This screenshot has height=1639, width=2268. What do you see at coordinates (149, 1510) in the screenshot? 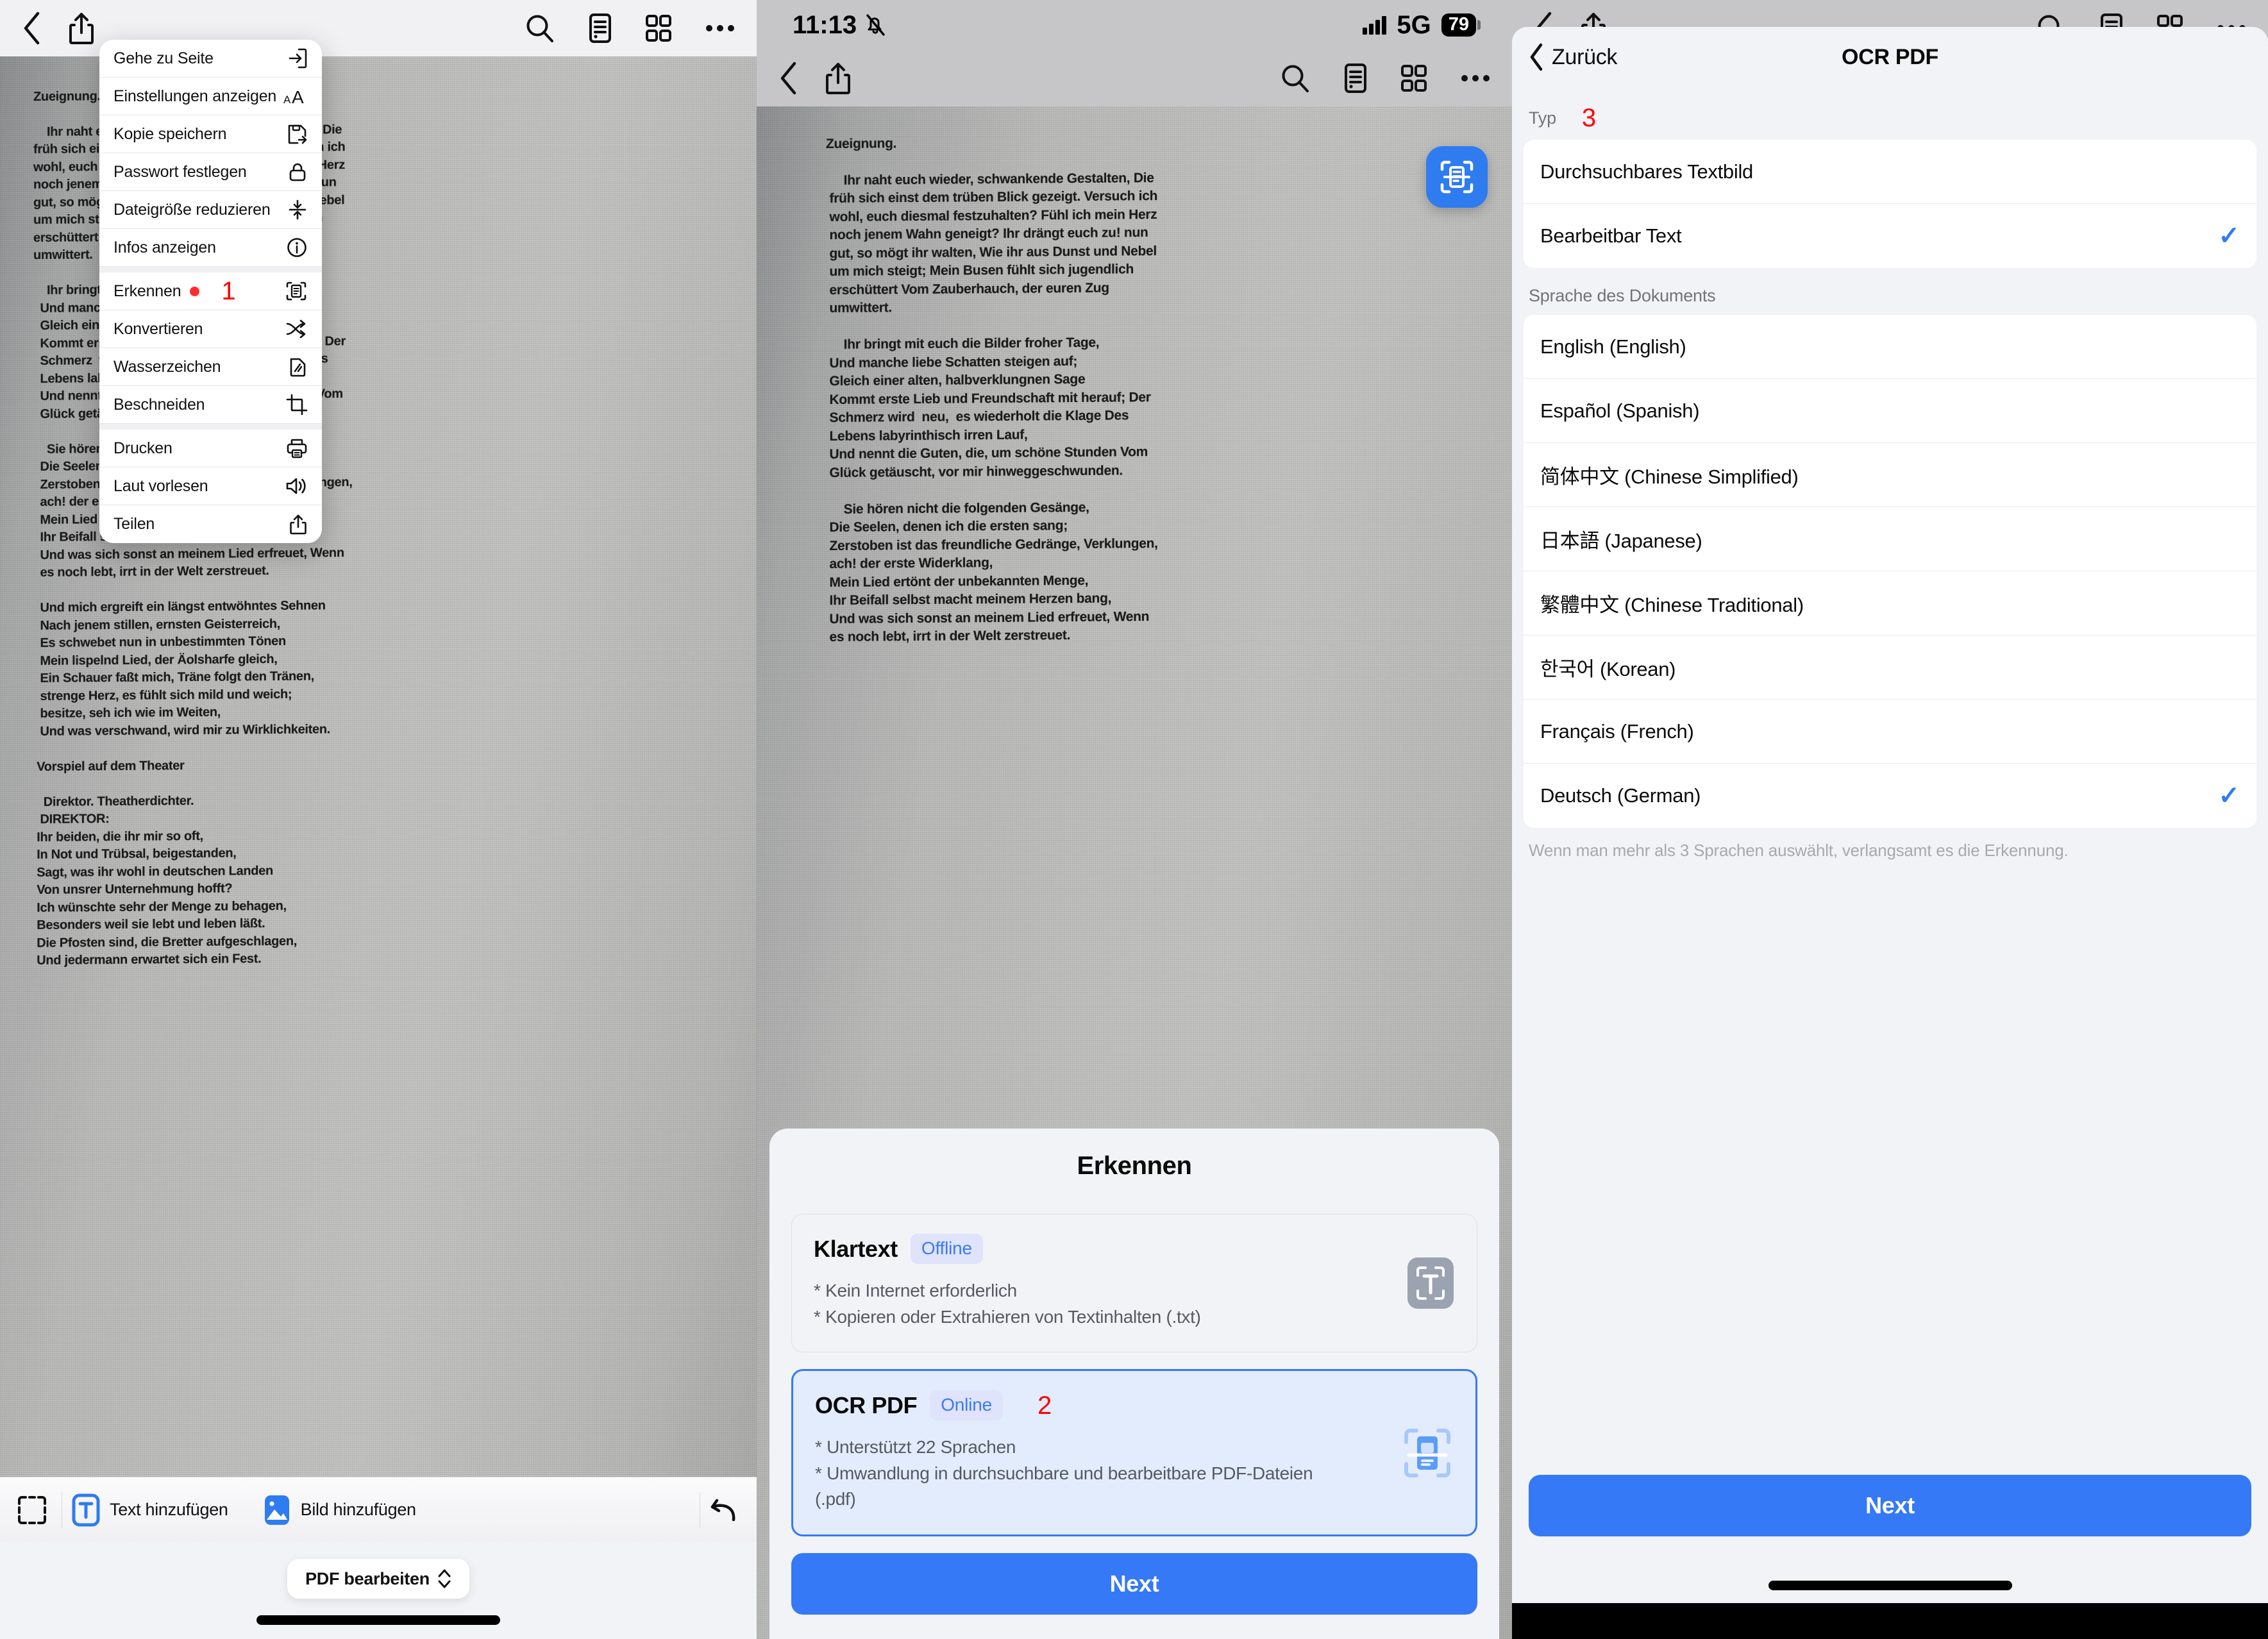
I see `add-text-button: Text hinzufügen` at bounding box center [149, 1510].